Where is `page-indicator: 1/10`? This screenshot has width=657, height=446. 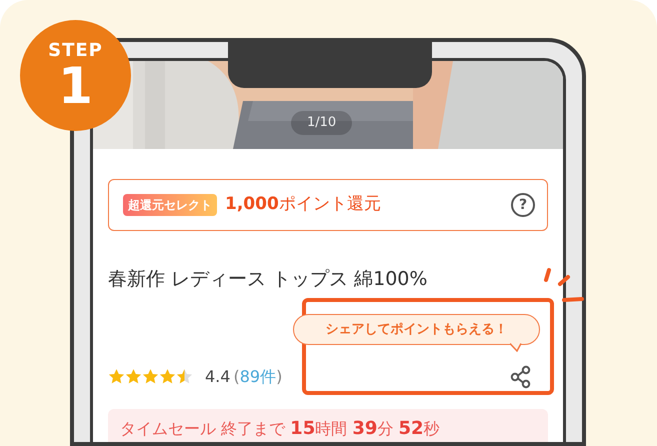 page-indicator: 1/10 is located at coordinates (321, 123).